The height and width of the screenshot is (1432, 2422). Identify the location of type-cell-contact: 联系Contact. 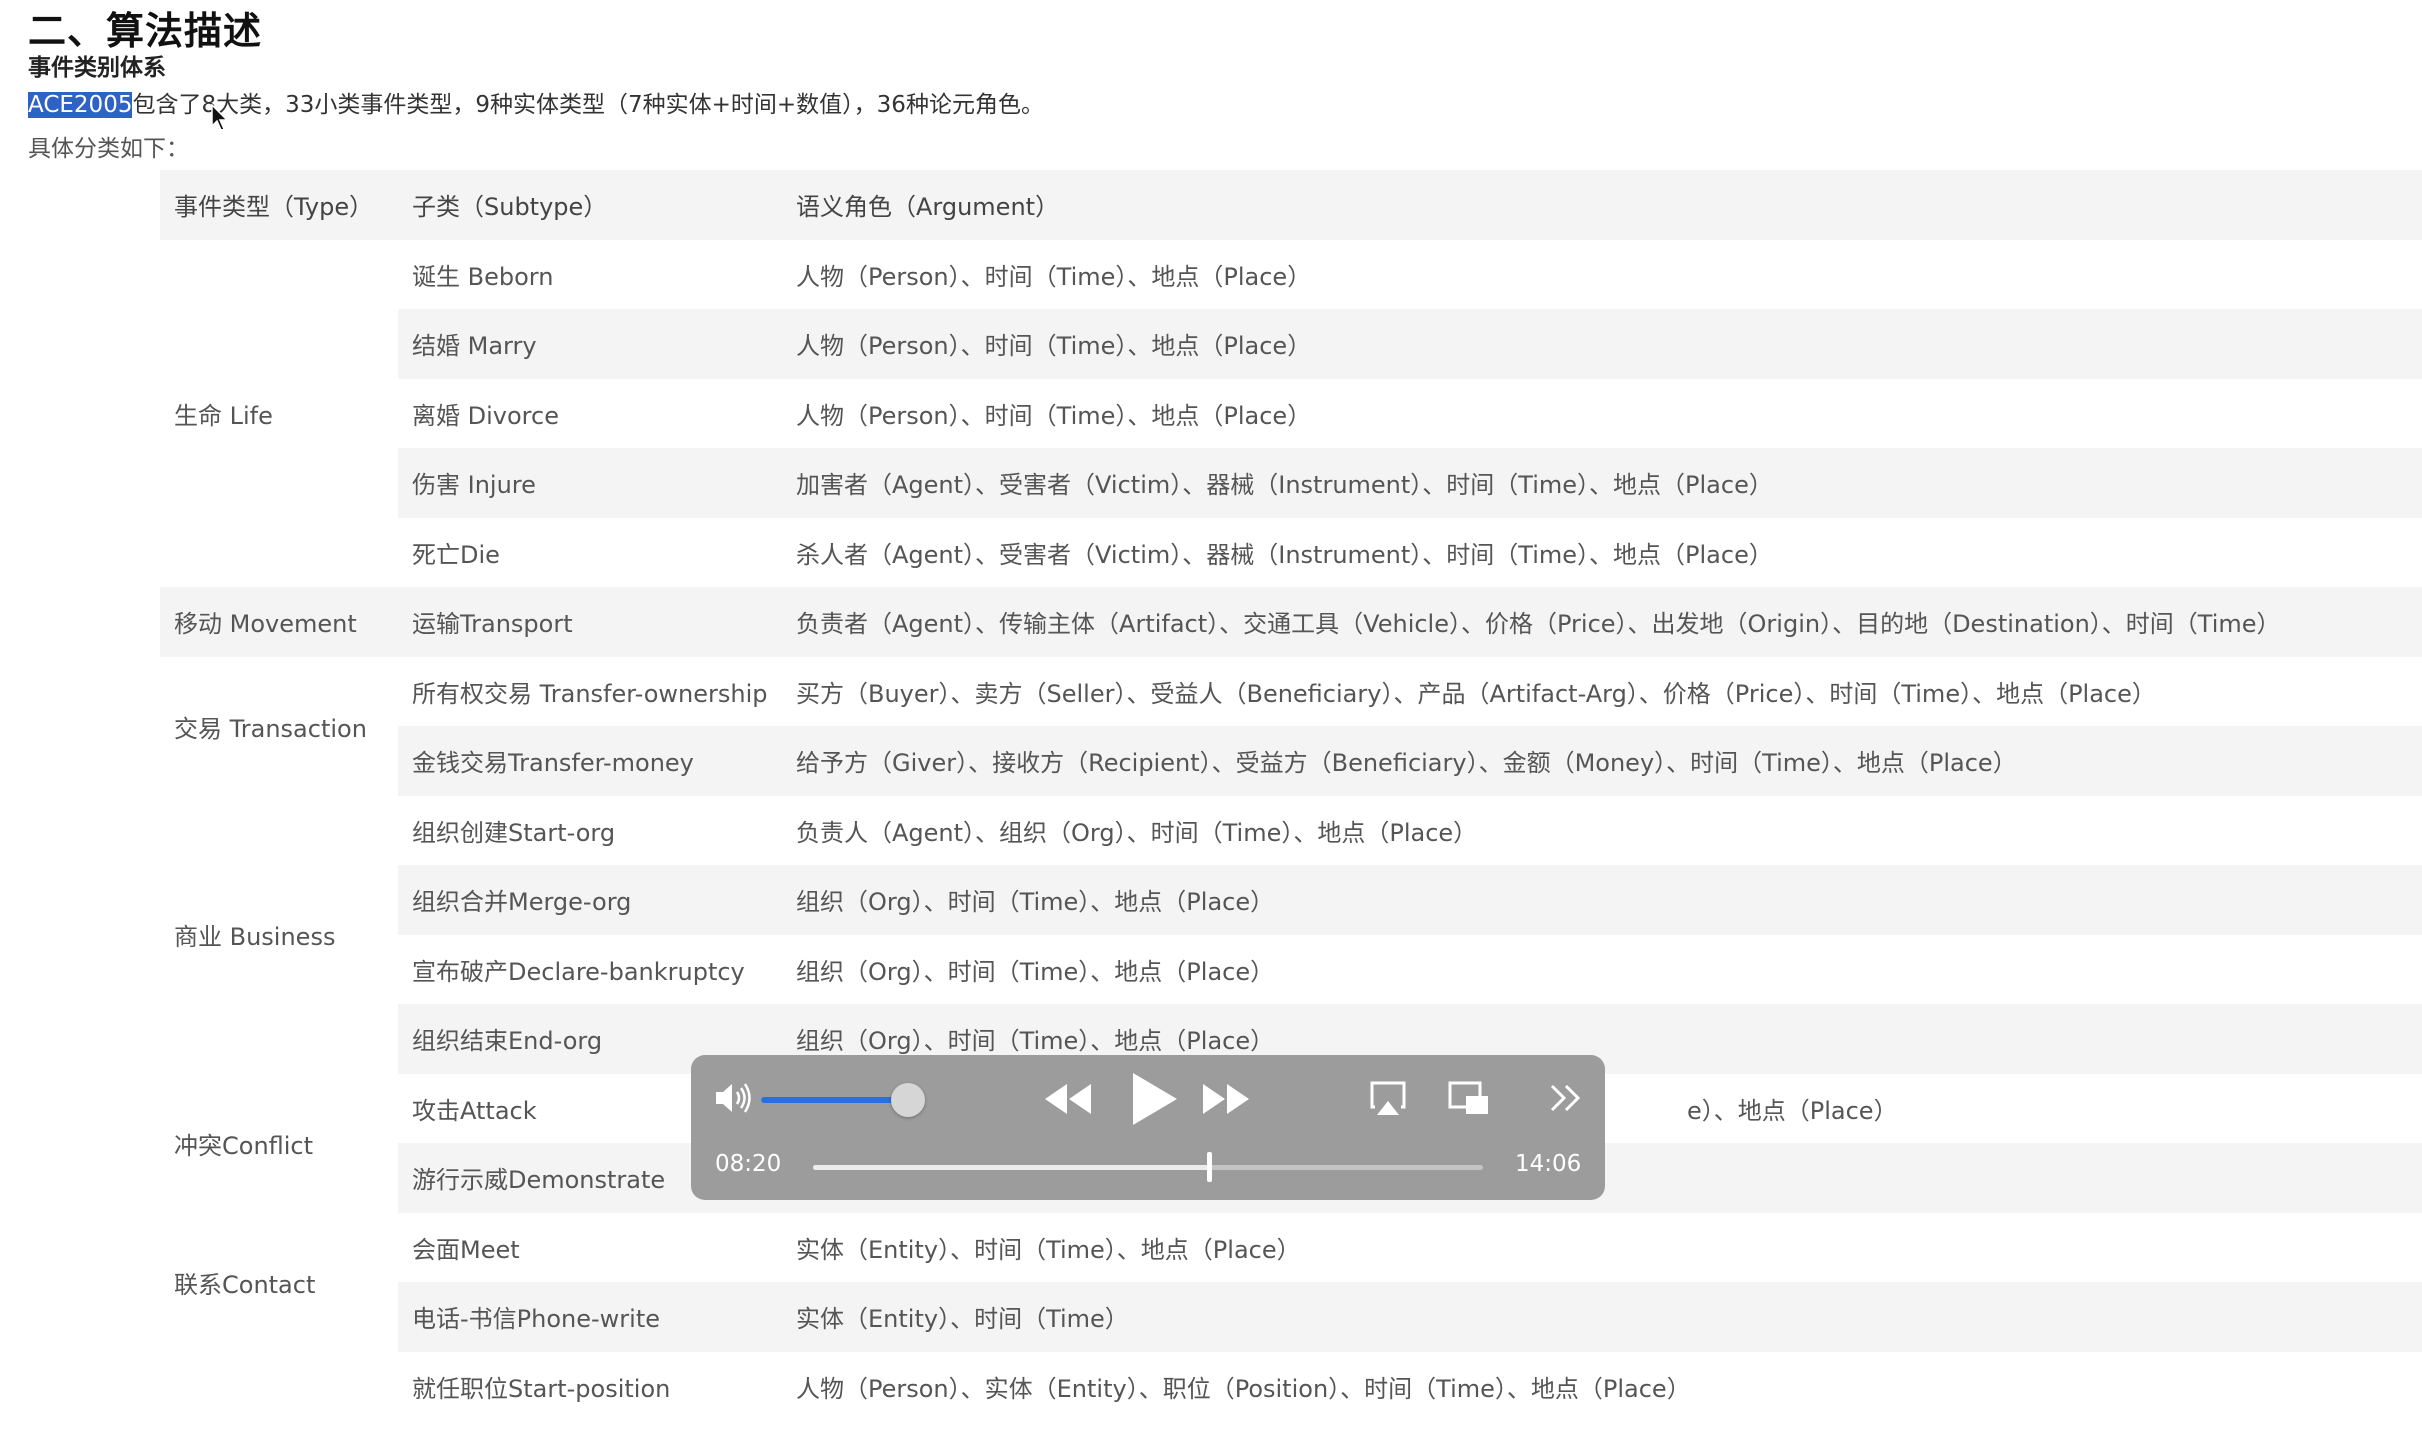
(279, 1282).